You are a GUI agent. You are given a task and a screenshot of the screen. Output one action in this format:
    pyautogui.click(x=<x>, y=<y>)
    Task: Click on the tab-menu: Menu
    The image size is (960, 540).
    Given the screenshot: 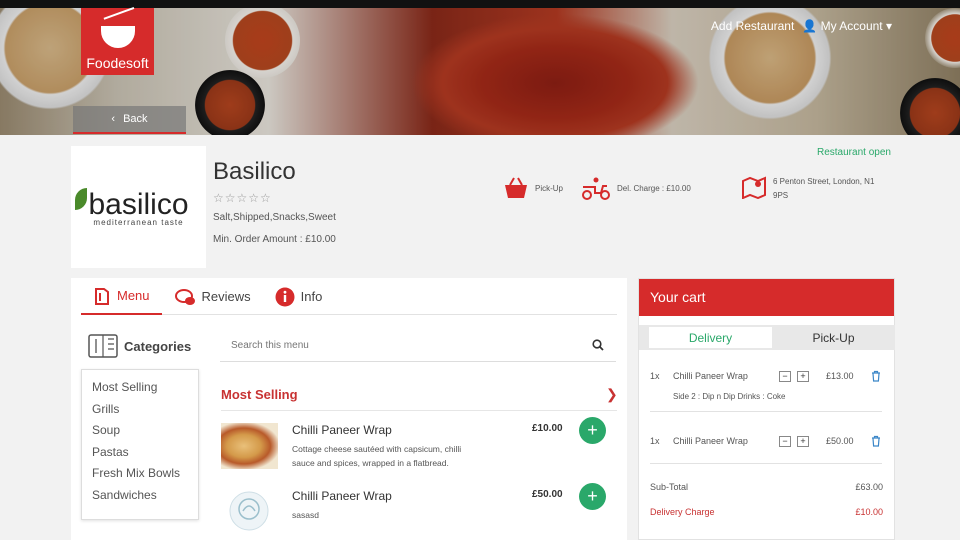 What is the action you would take?
    pyautogui.click(x=121, y=296)
    